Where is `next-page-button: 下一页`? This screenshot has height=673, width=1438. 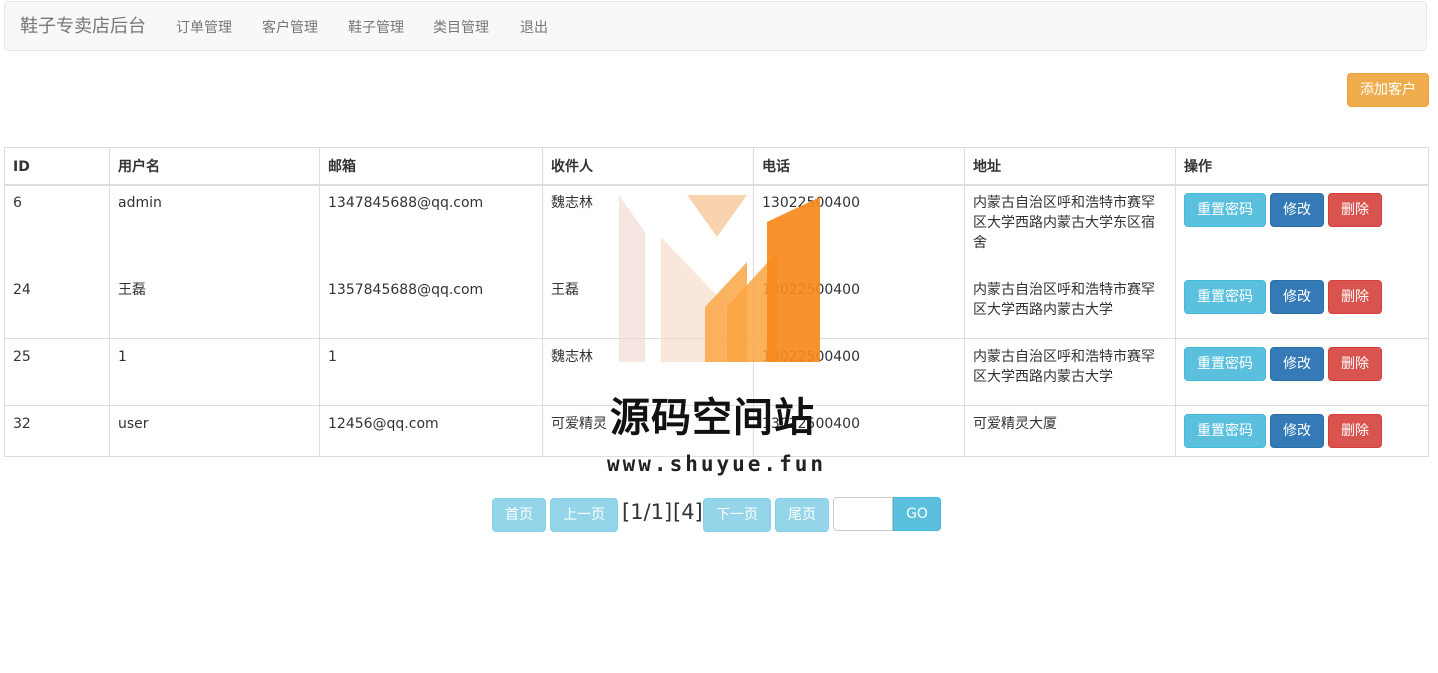 next-page-button: 下一页 is located at coordinates (737, 515).